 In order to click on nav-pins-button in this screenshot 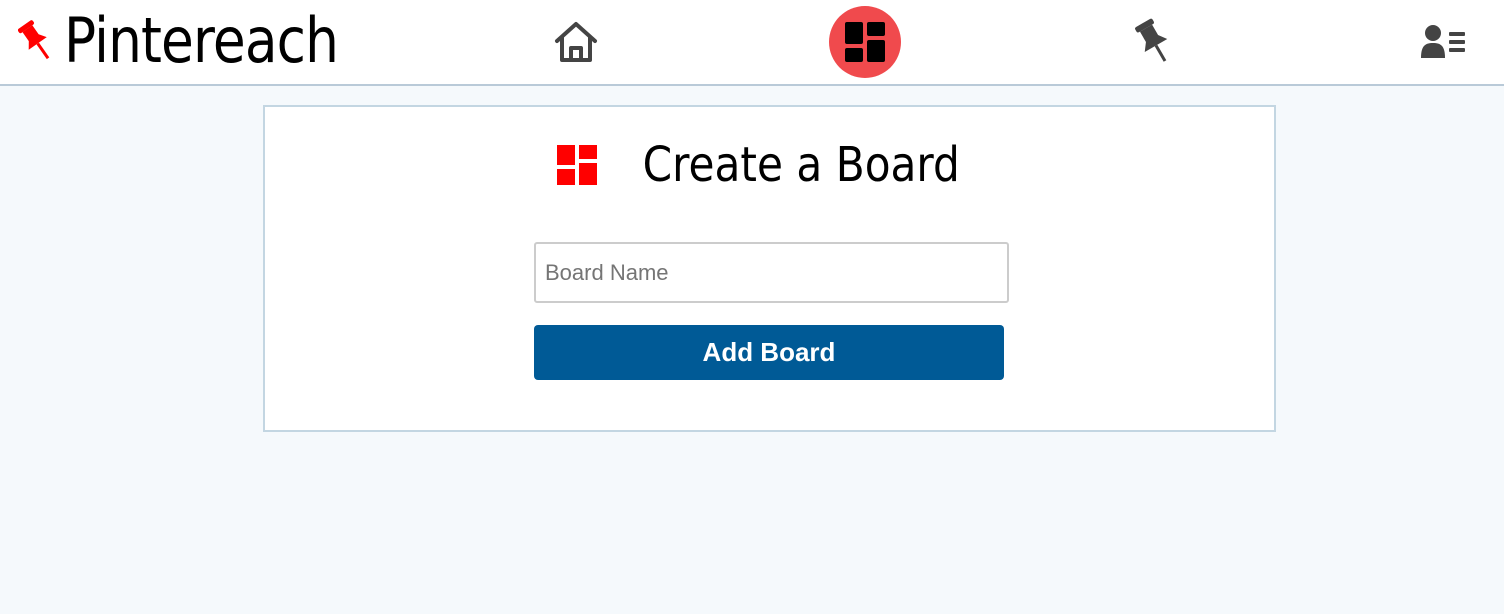, I will do `click(1154, 42)`.